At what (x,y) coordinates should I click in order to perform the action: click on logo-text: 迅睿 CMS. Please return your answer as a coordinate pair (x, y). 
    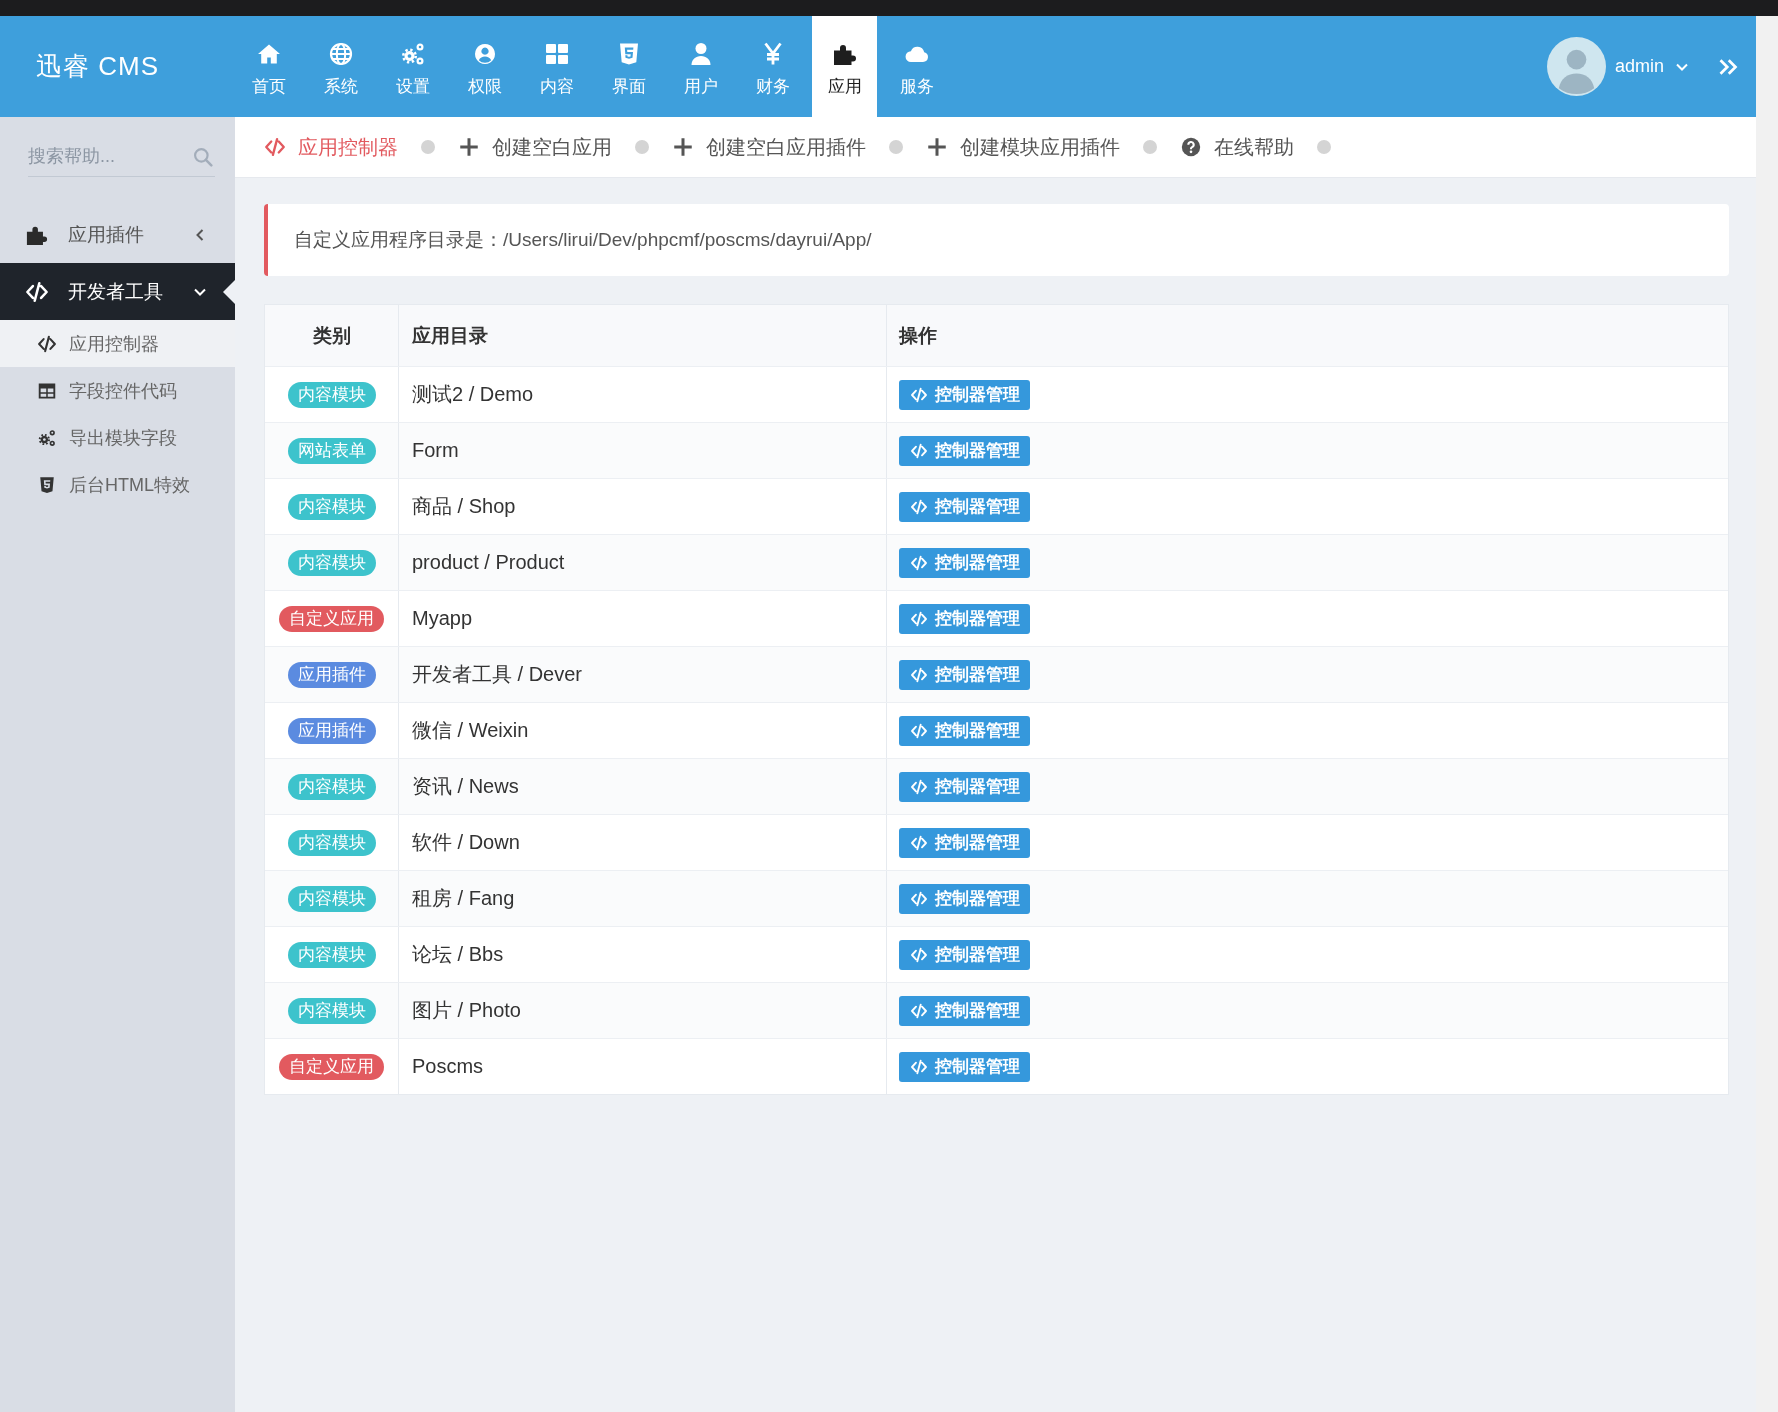
    Looking at the image, I should click on (97, 66).